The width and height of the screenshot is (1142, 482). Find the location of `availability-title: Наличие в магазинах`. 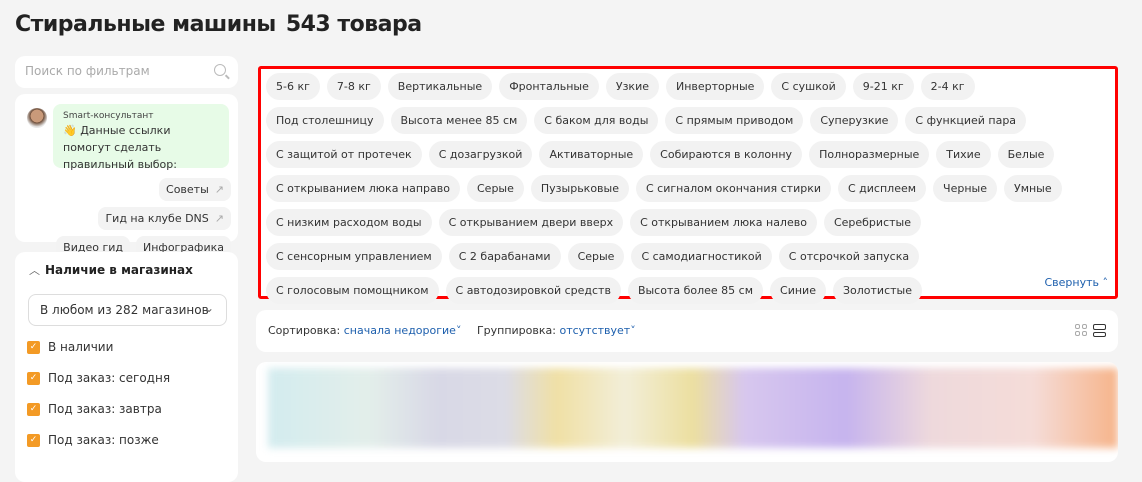

availability-title: Наличие в магазинах is located at coordinates (119, 270).